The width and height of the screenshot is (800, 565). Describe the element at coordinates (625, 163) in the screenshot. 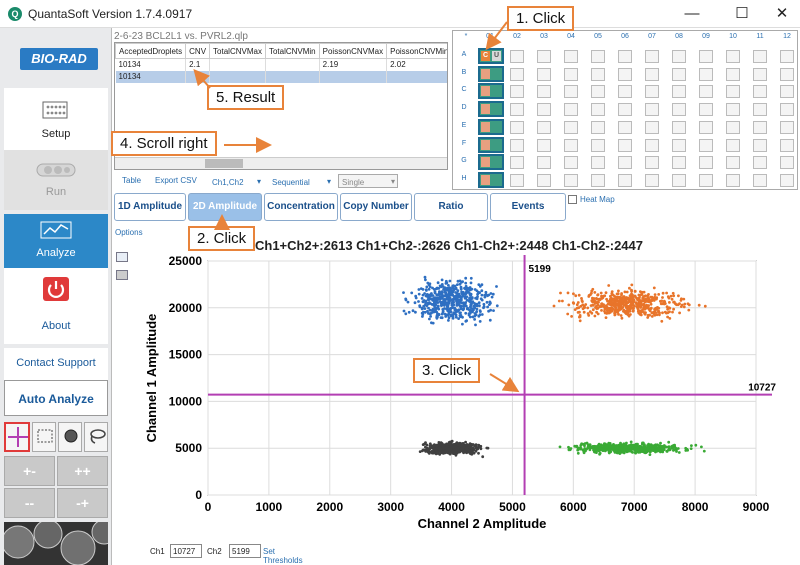

I see `plate-well-G06` at that location.